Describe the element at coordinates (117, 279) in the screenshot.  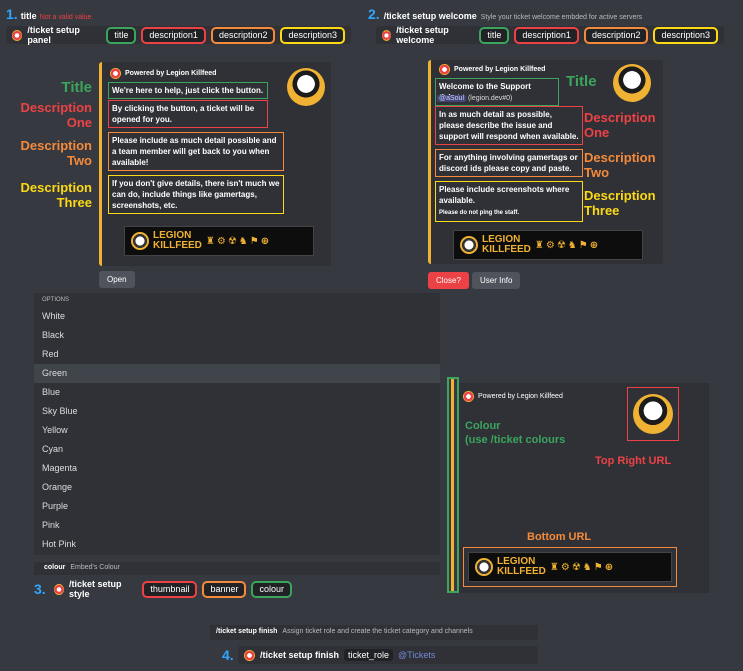
I see `open-button: Open` at that location.